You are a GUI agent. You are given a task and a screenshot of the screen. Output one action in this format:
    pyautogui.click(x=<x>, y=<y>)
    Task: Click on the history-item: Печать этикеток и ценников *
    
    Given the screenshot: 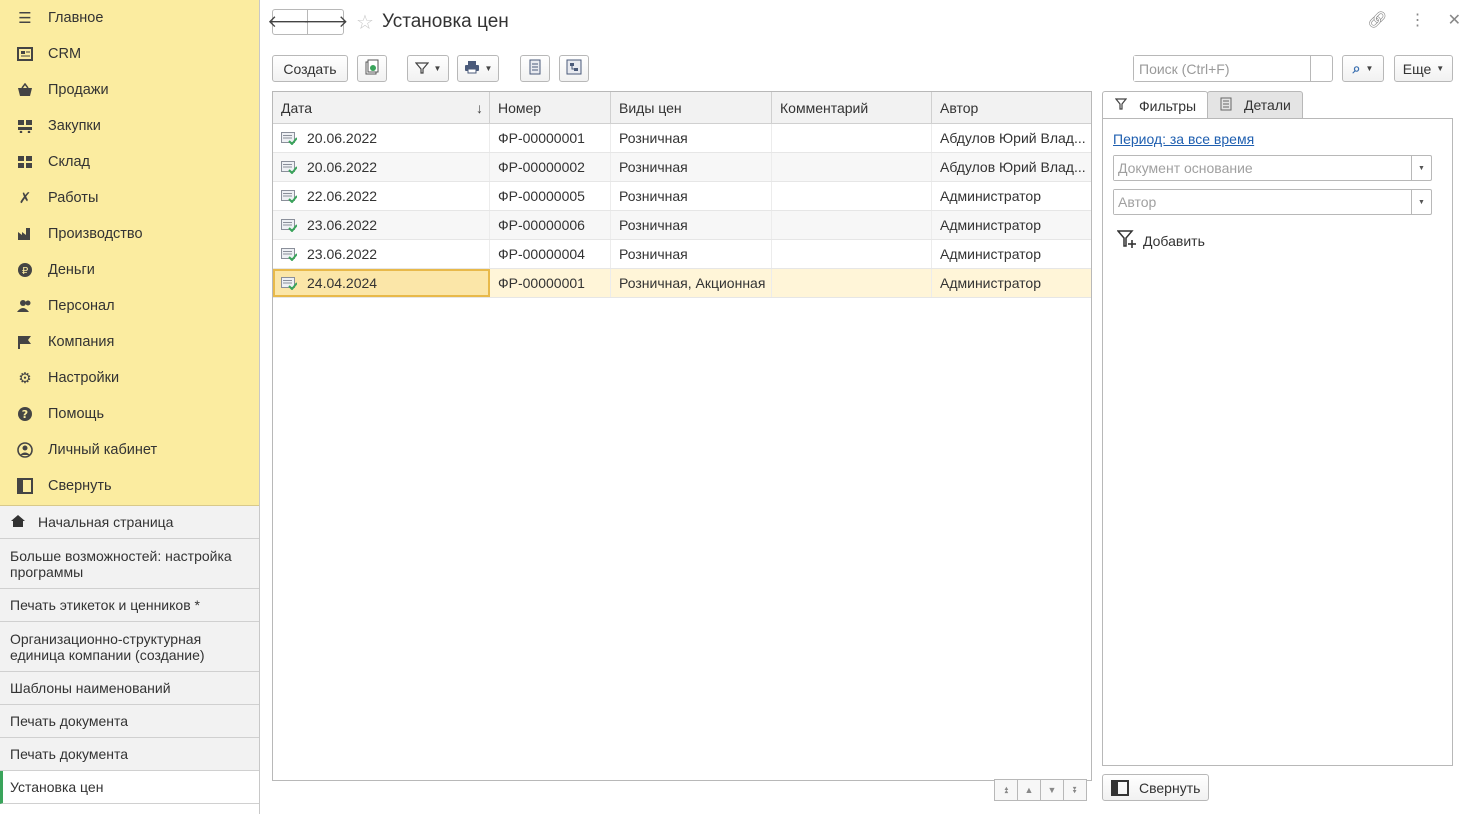 What is the action you would take?
    pyautogui.click(x=129, y=605)
    